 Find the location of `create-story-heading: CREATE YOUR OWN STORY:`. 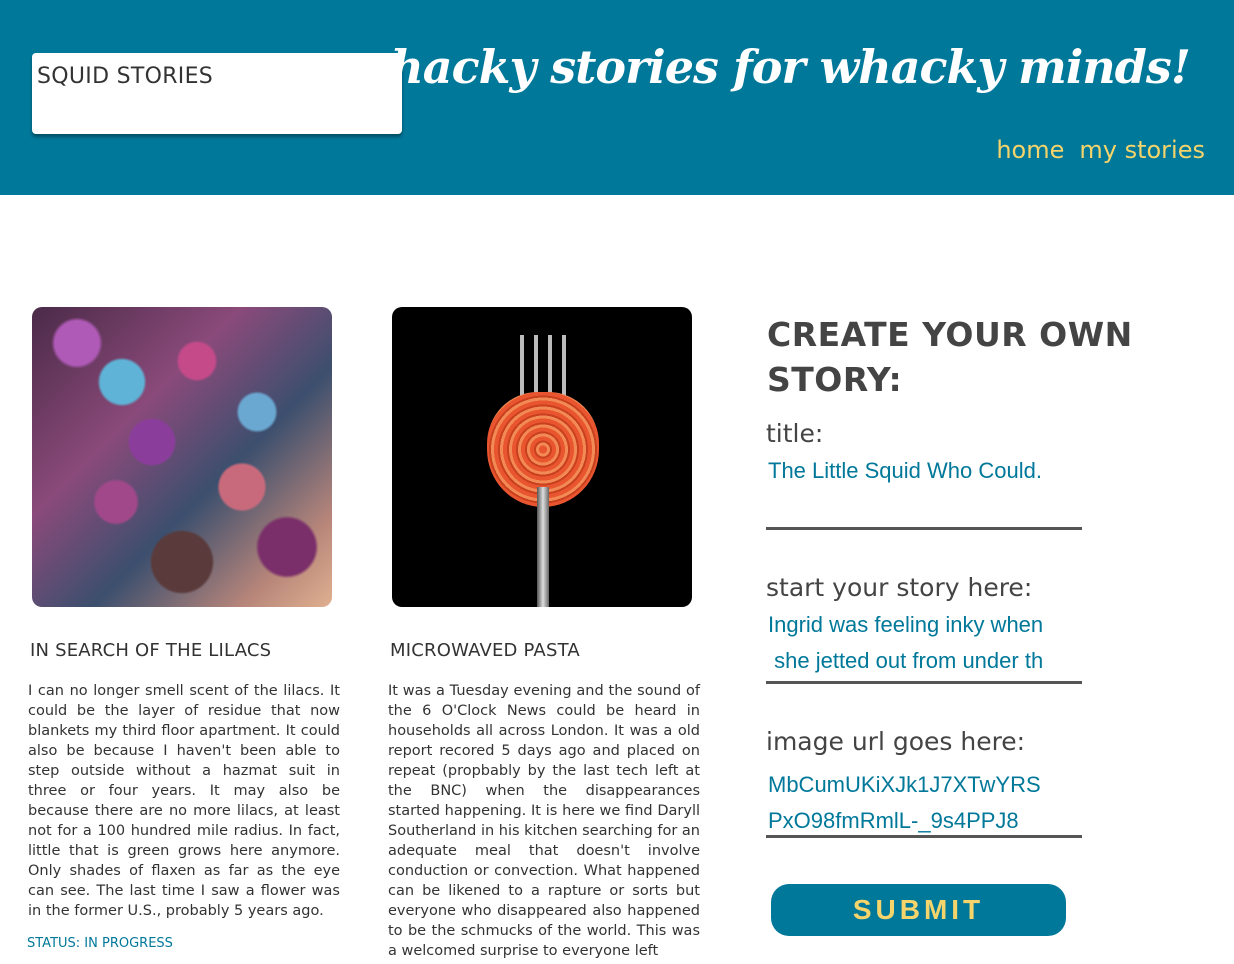

create-story-heading: CREATE YOUR OWN STORY: is located at coordinates (950, 357).